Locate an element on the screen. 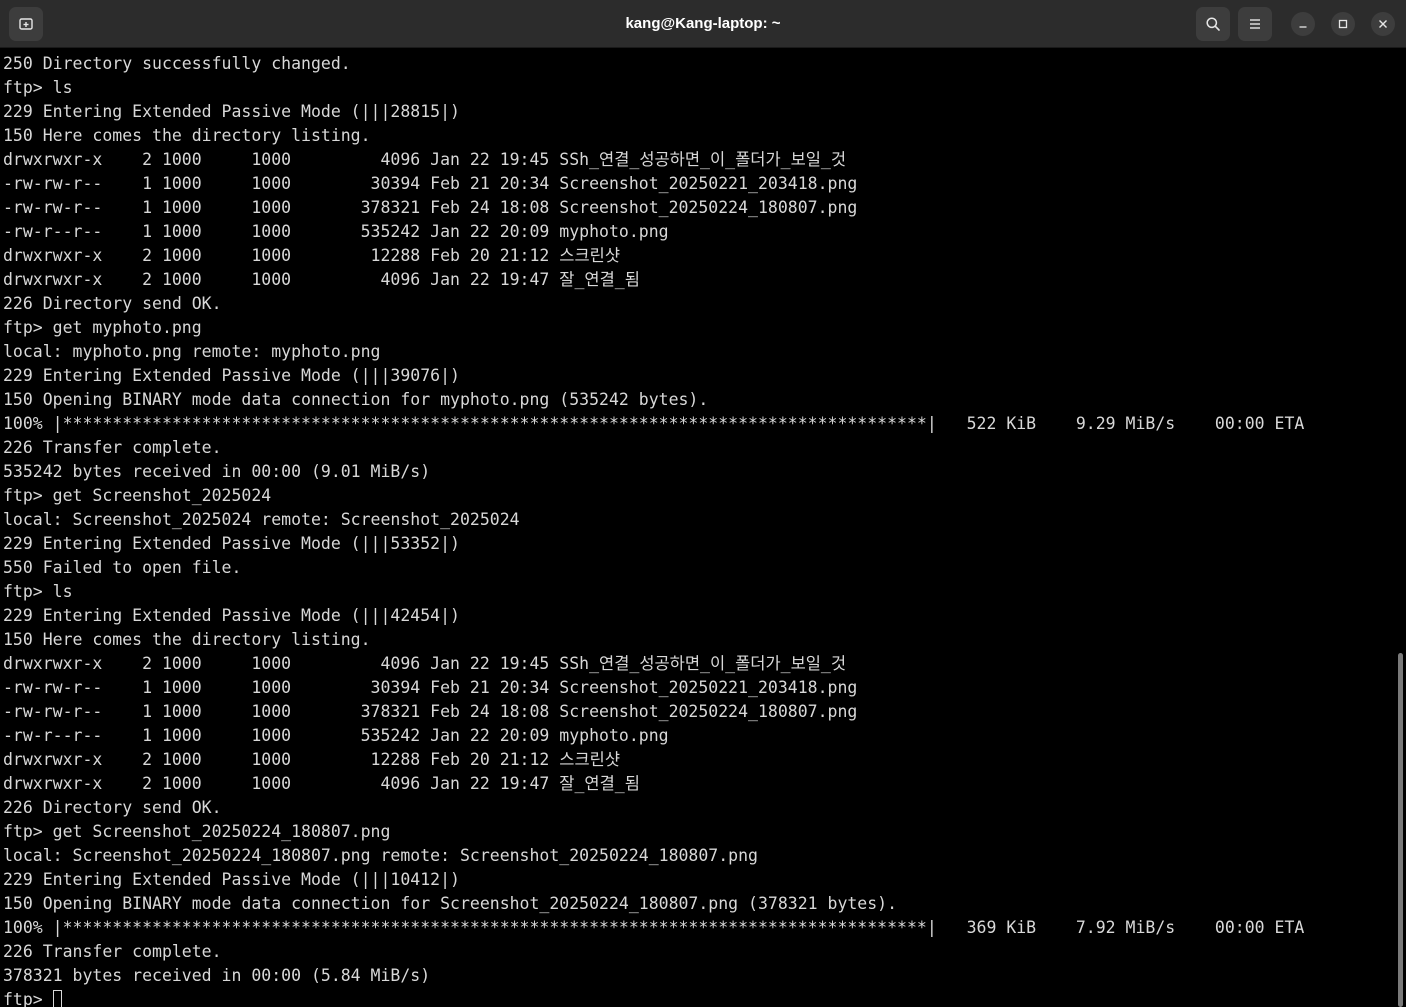  minimize-button is located at coordinates (1303, 24).